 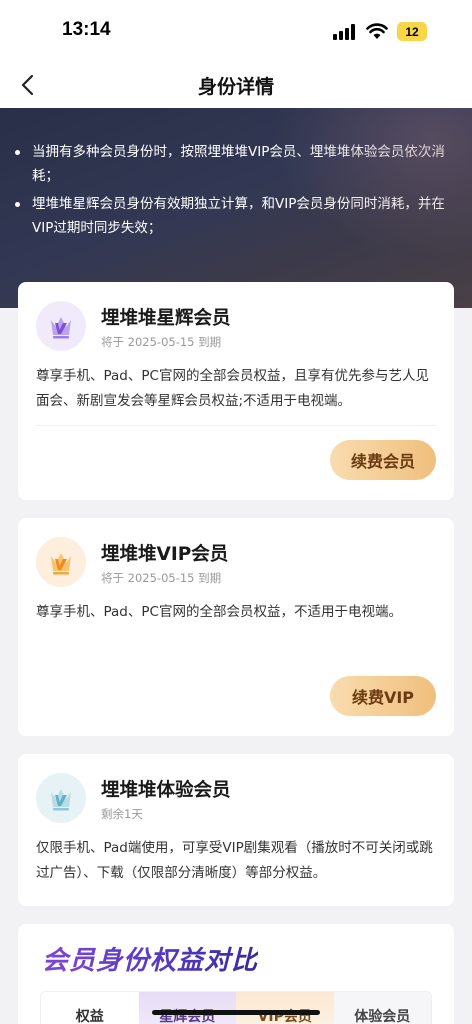 I want to click on signal-icon, so click(x=344, y=32).